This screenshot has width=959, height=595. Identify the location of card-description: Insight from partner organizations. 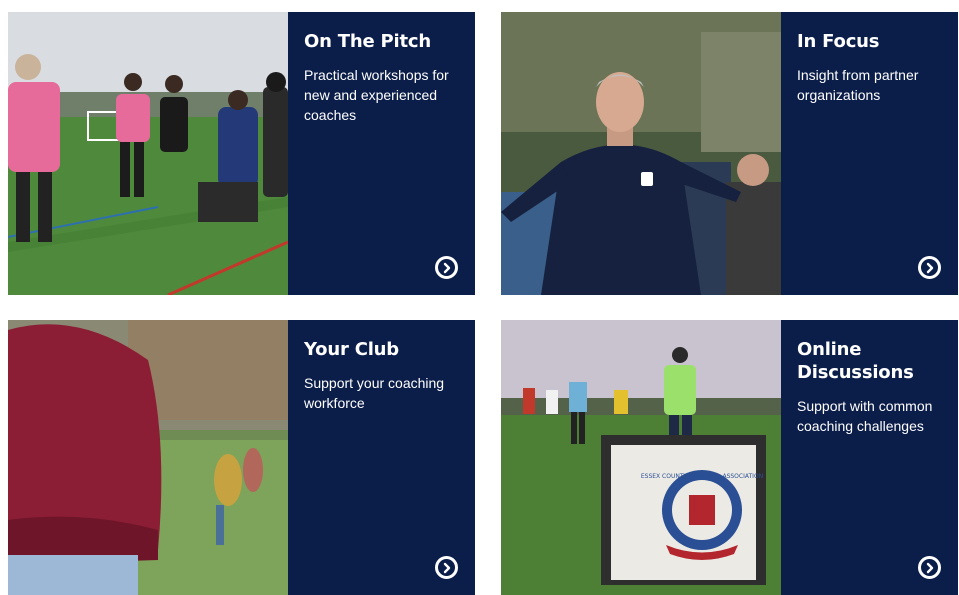
(858, 85).